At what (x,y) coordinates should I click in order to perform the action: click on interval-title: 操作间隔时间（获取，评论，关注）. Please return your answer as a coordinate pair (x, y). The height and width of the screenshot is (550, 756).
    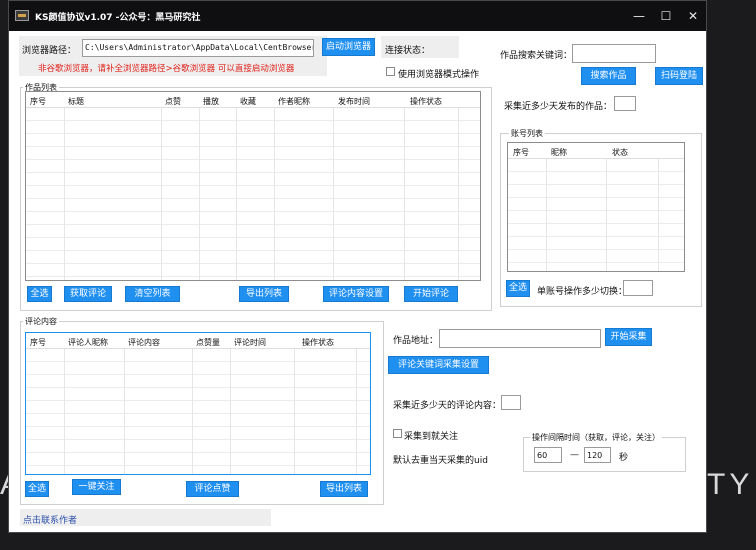
    Looking at the image, I should click on (596, 437).